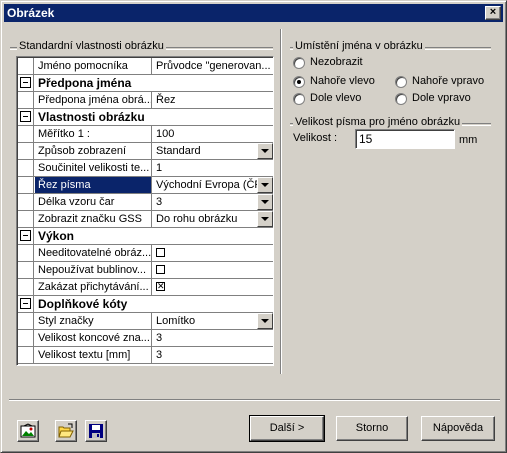 The image size is (507, 453). I want to click on grid-property-row: Délka vzoru čar 3, so click(145, 202).